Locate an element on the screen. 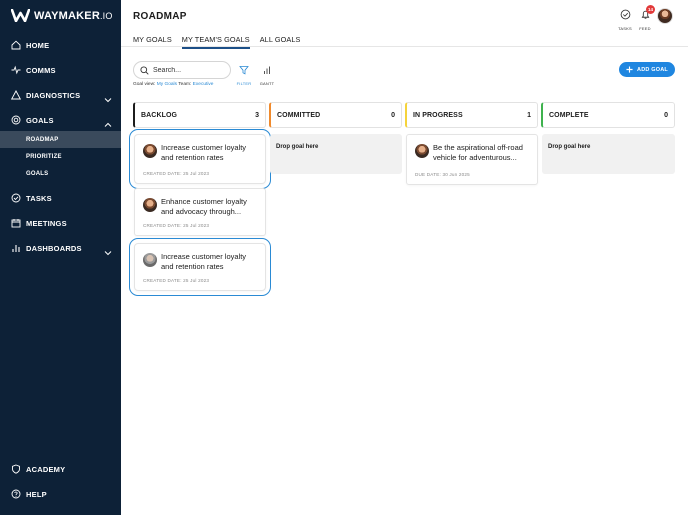 The width and height of the screenshot is (688, 515). feed-header-label: FEED is located at coordinates (645, 28).